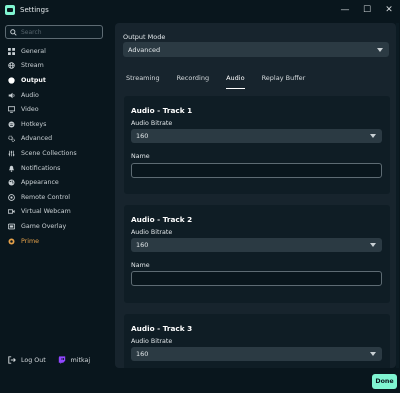 The image size is (400, 393). What do you see at coordinates (11, 153) in the screenshot?
I see `sliders-icon` at bounding box center [11, 153].